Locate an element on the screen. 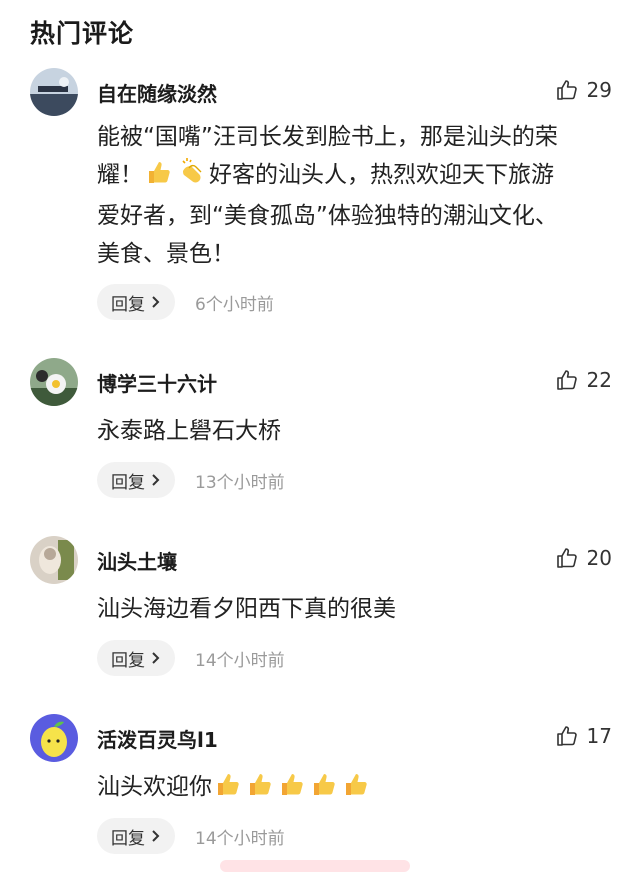  comment-text: 汕头海边看夕阳西下真的很美 is located at coordinates (246, 609).